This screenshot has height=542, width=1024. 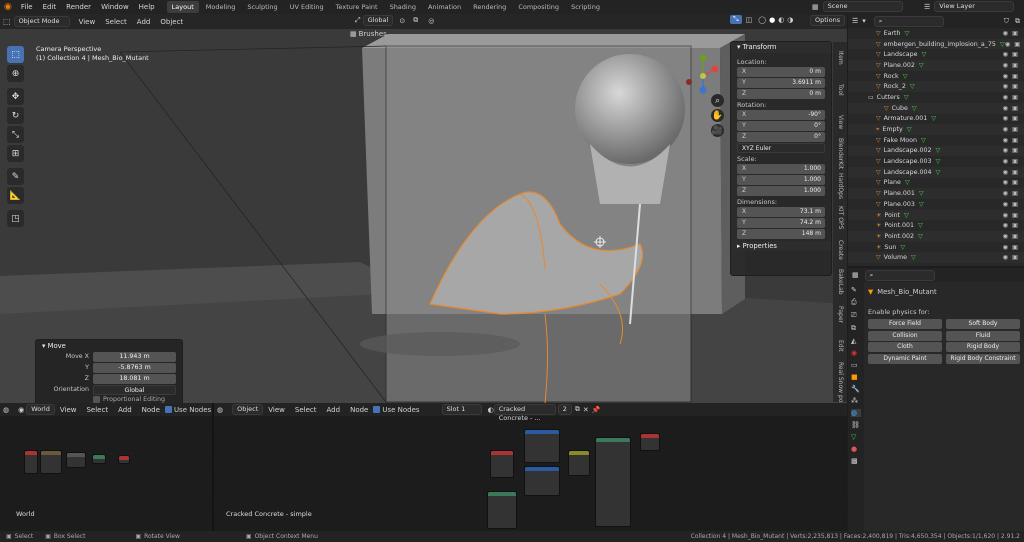 What do you see at coordinates (781, 137) in the screenshot?
I see `rotation-z-field: Z 0°` at bounding box center [781, 137].